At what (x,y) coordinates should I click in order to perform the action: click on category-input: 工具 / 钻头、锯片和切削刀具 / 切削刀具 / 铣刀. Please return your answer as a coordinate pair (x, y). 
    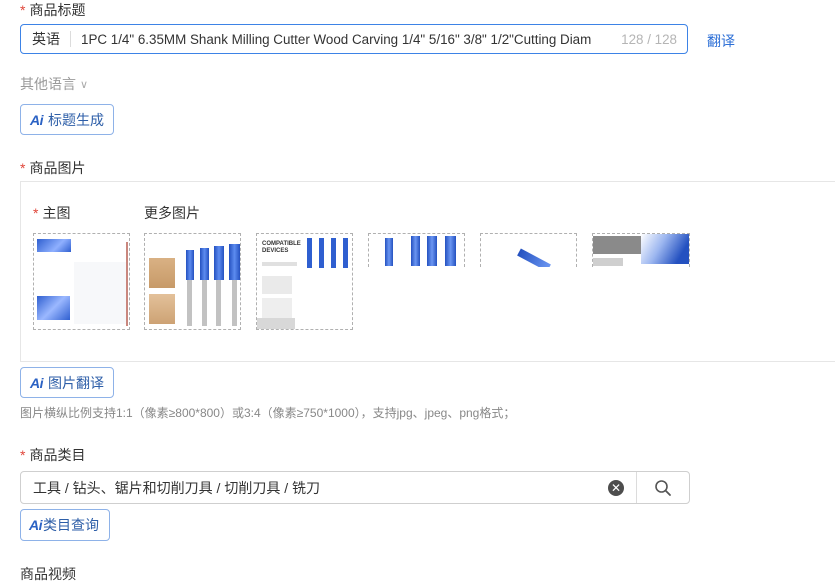
    Looking at the image, I should click on (314, 488).